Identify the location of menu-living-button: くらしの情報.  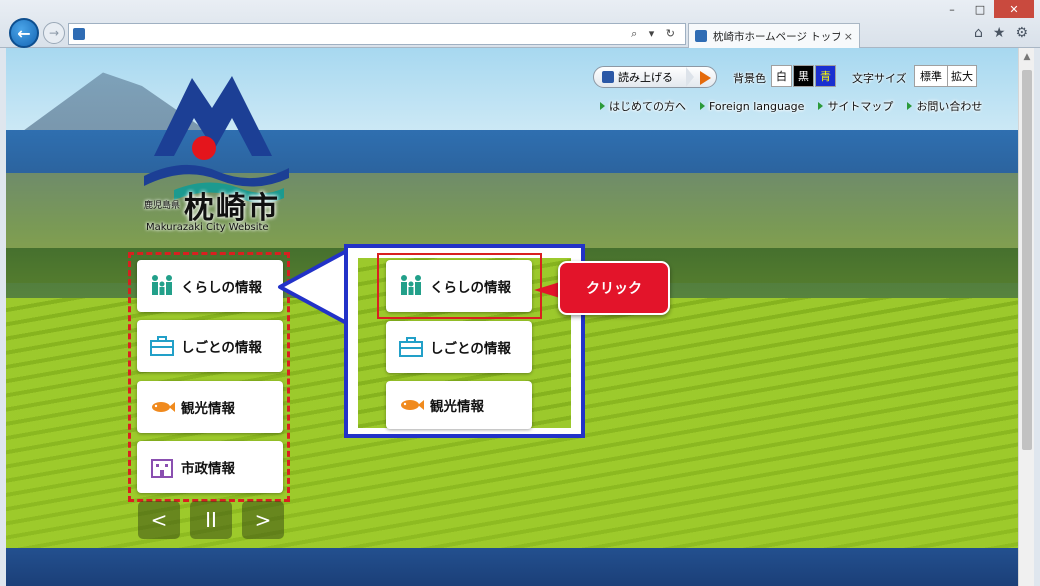
(210, 286).